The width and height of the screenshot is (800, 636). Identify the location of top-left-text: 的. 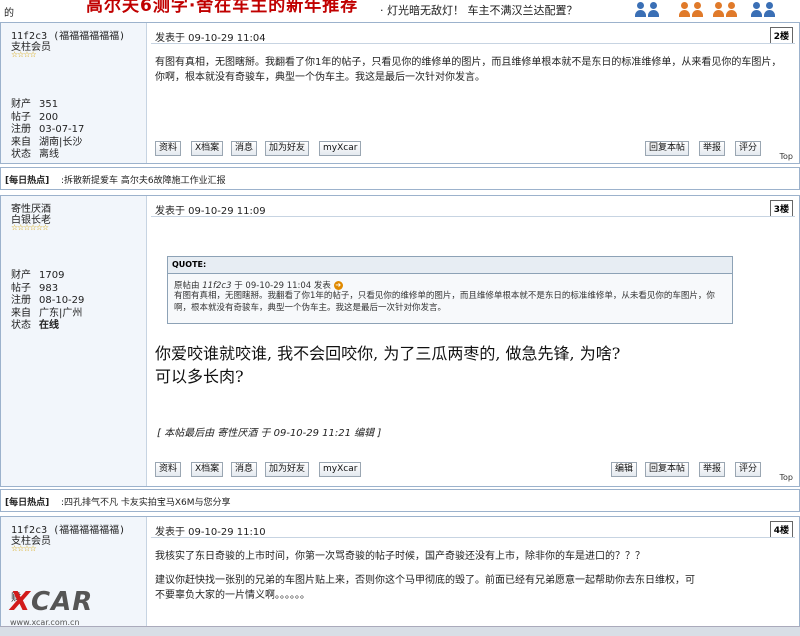
(9, 13).